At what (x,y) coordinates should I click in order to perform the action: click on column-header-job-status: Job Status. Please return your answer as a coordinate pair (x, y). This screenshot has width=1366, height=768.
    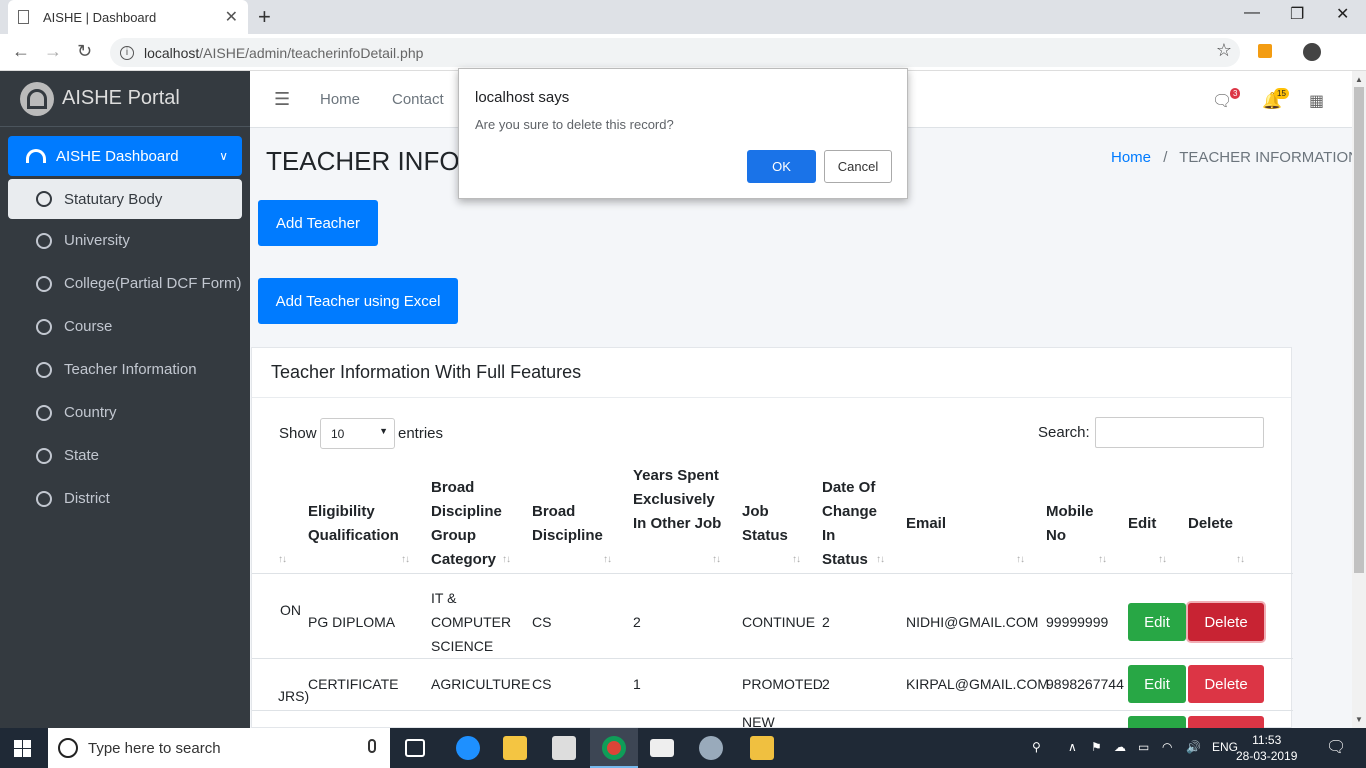
    Looking at the image, I should click on (767, 524).